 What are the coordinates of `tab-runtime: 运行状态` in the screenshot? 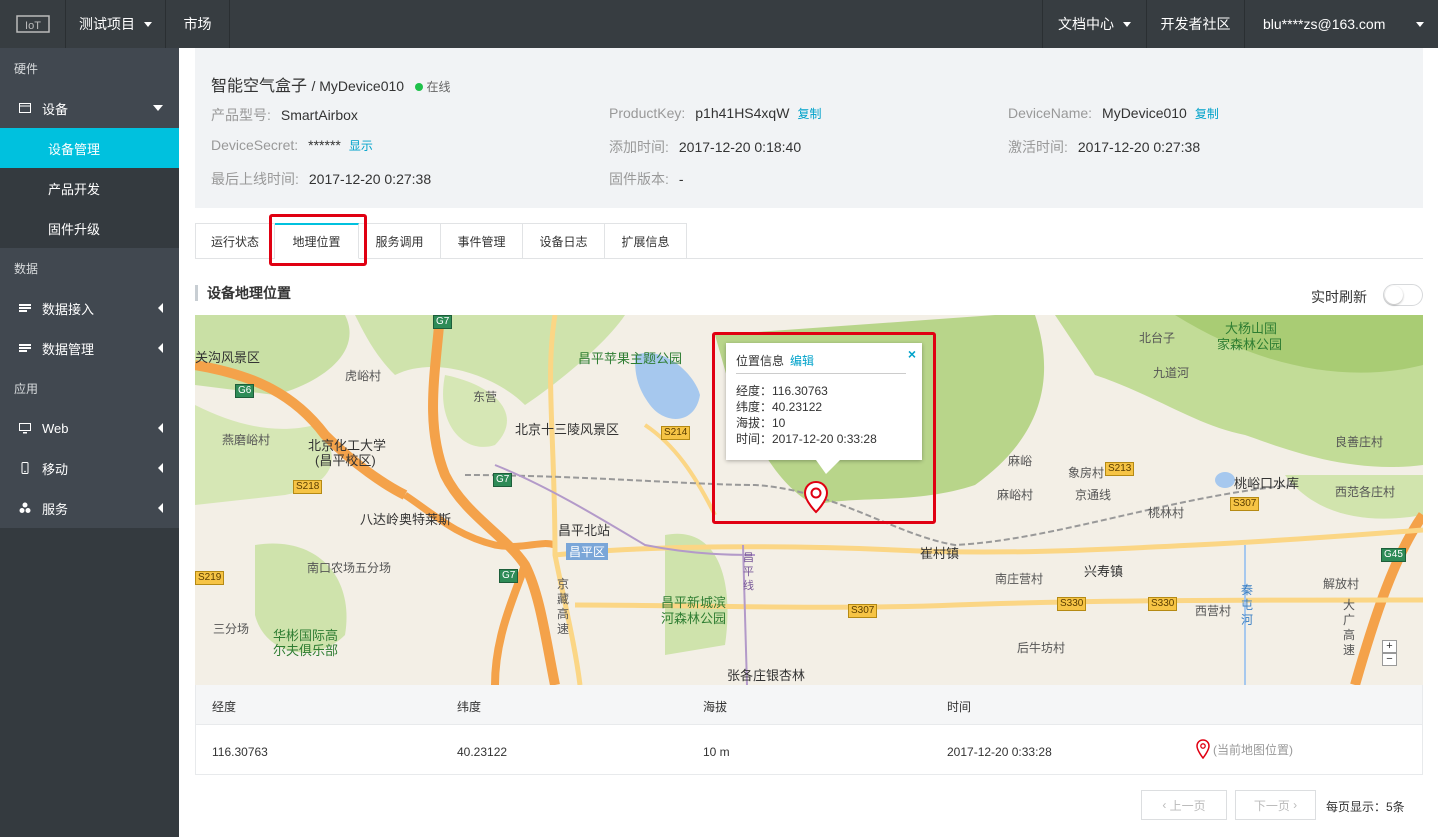 It's located at (235, 241).